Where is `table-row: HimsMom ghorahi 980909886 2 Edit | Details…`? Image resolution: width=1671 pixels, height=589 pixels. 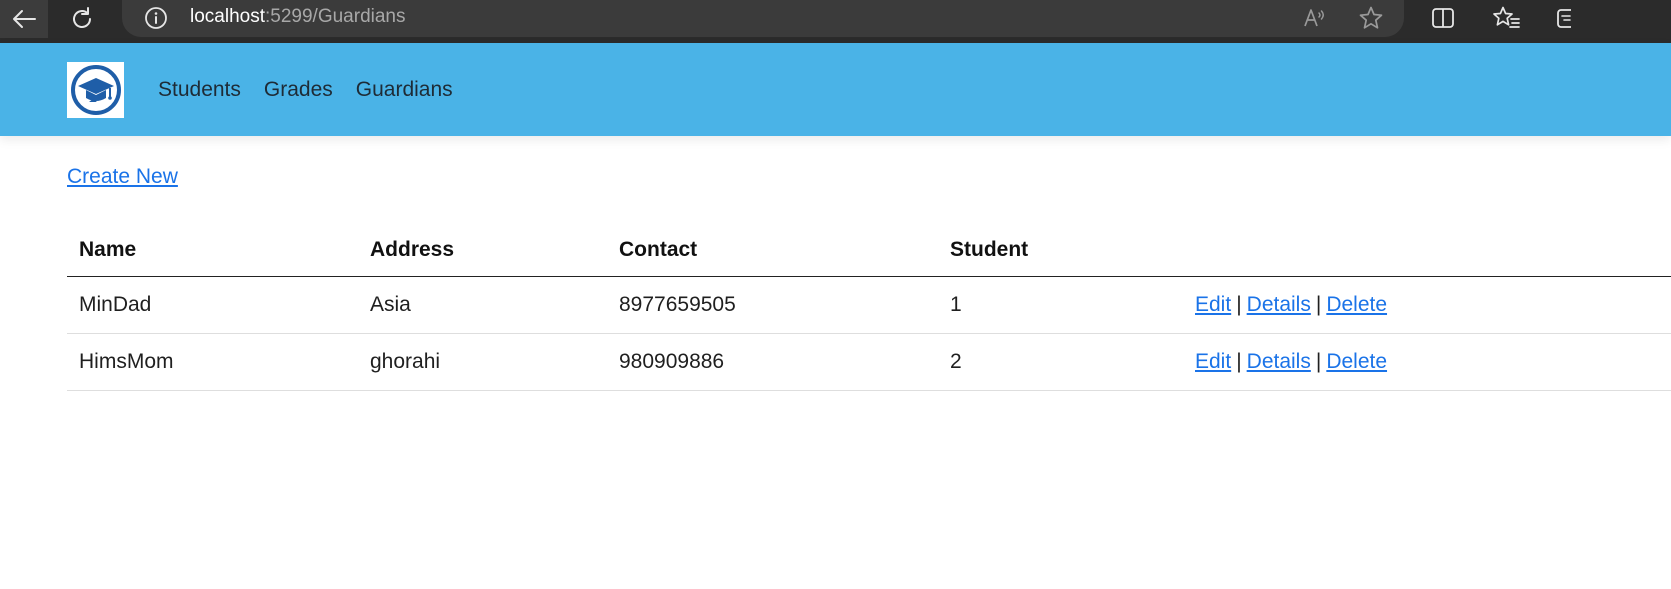 table-row: HimsMom ghorahi 980909886 2 Edit | Details… is located at coordinates (869, 362).